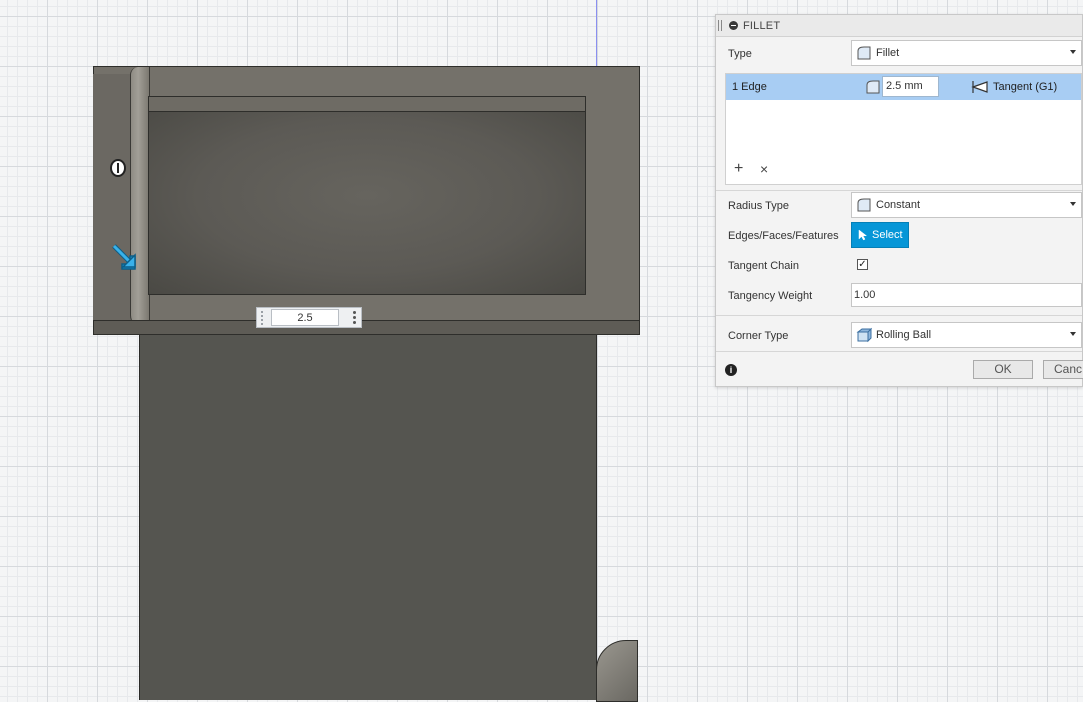 This screenshot has width=1083, height=702. I want to click on edge-row: 1 Edge 2.5 mm Tangent (G1), so click(903, 87).